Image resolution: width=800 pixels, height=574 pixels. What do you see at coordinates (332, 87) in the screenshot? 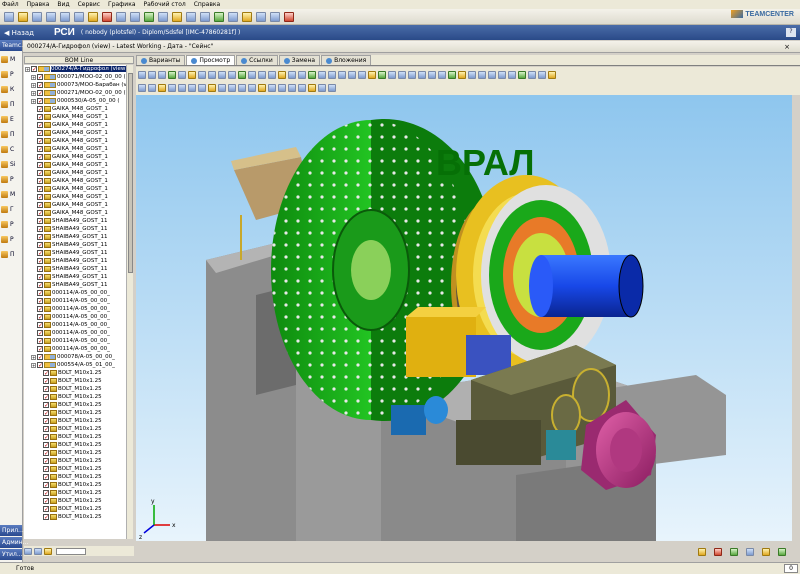
I see `reset-icon` at bounding box center [332, 87].